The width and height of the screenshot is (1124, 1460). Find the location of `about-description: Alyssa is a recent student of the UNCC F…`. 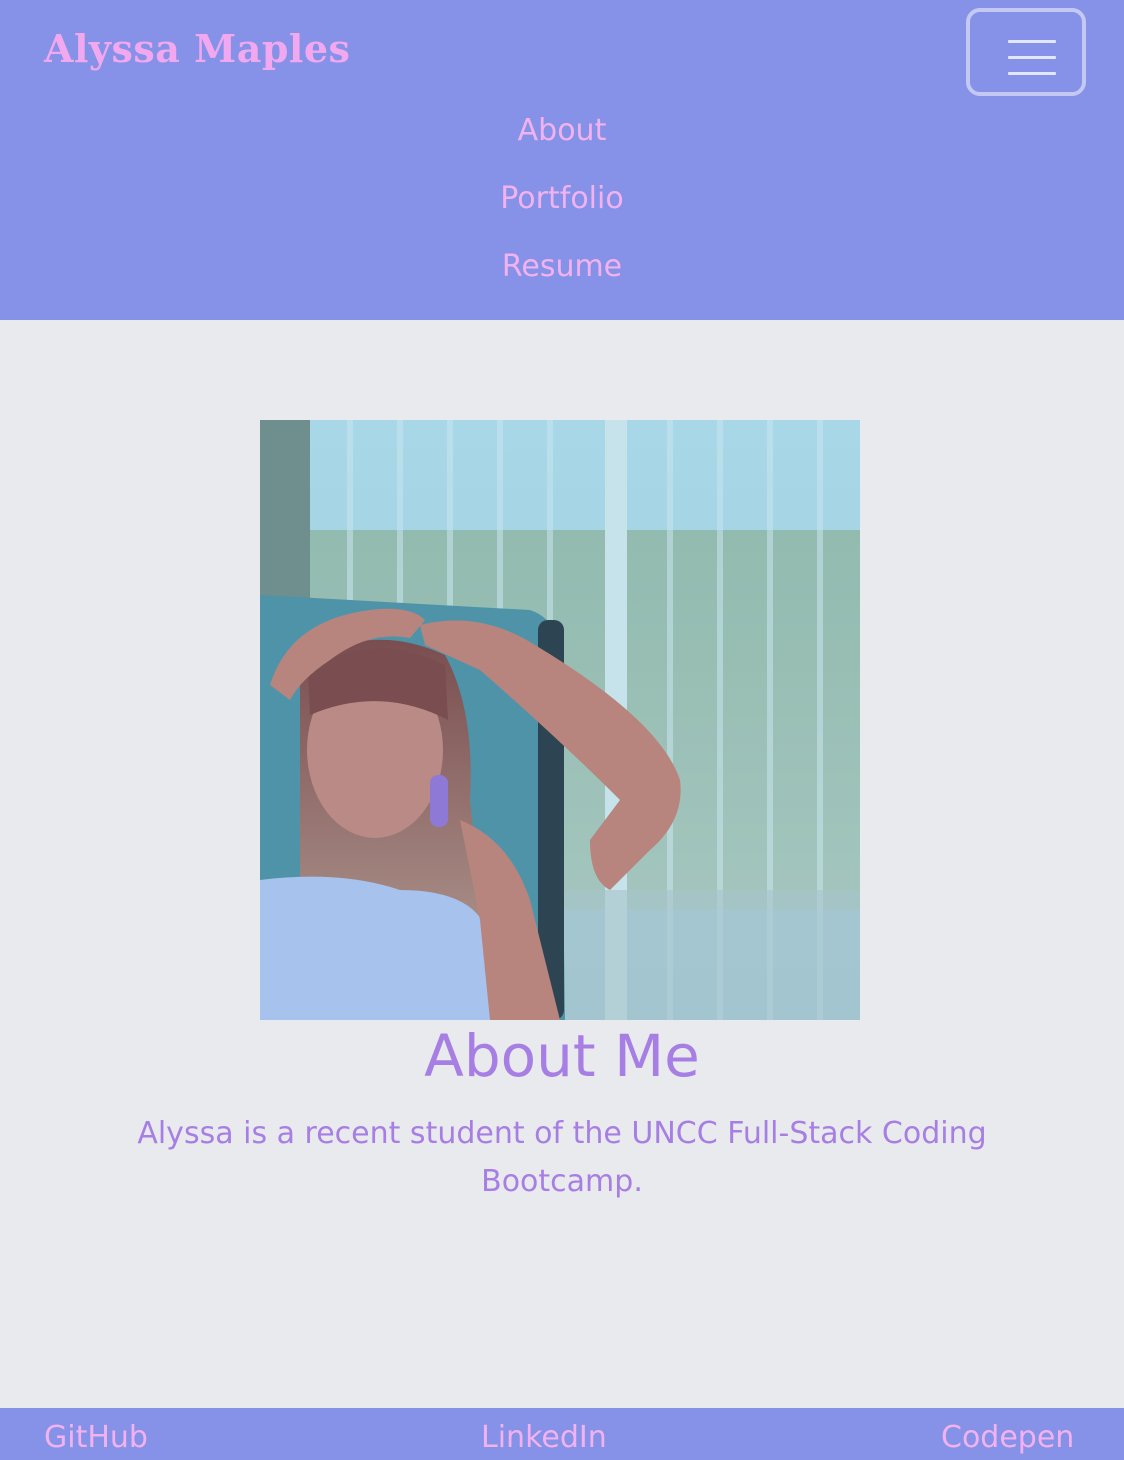

about-description: Alyssa is a recent student of the UNCC F… is located at coordinates (562, 1157).